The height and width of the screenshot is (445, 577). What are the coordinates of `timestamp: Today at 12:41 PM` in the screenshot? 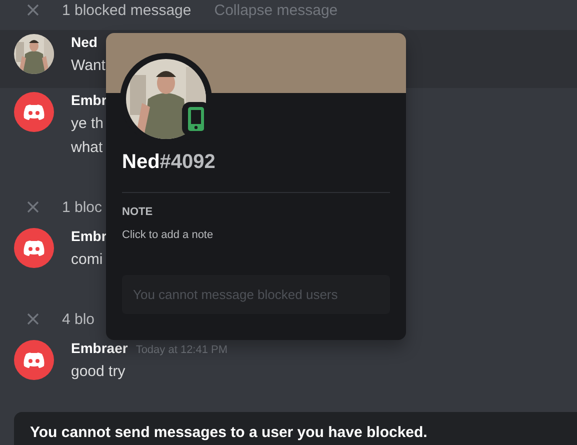 It's located at (182, 350).